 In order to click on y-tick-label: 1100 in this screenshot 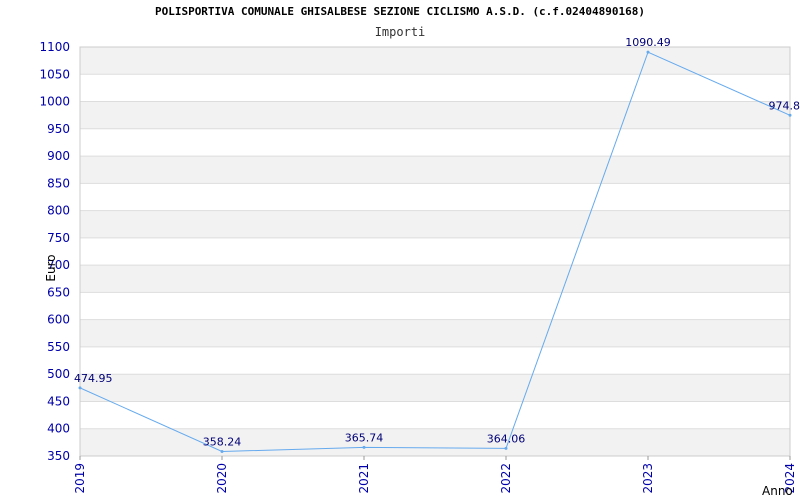, I will do `click(54, 47)`.